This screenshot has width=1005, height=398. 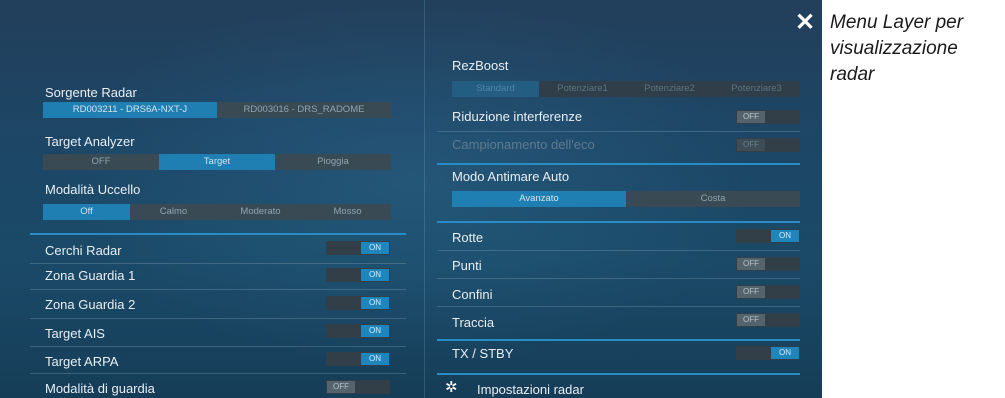 I want to click on sorgente-radar-option-2: RD003016 - DRS_RADOME, so click(x=304, y=110).